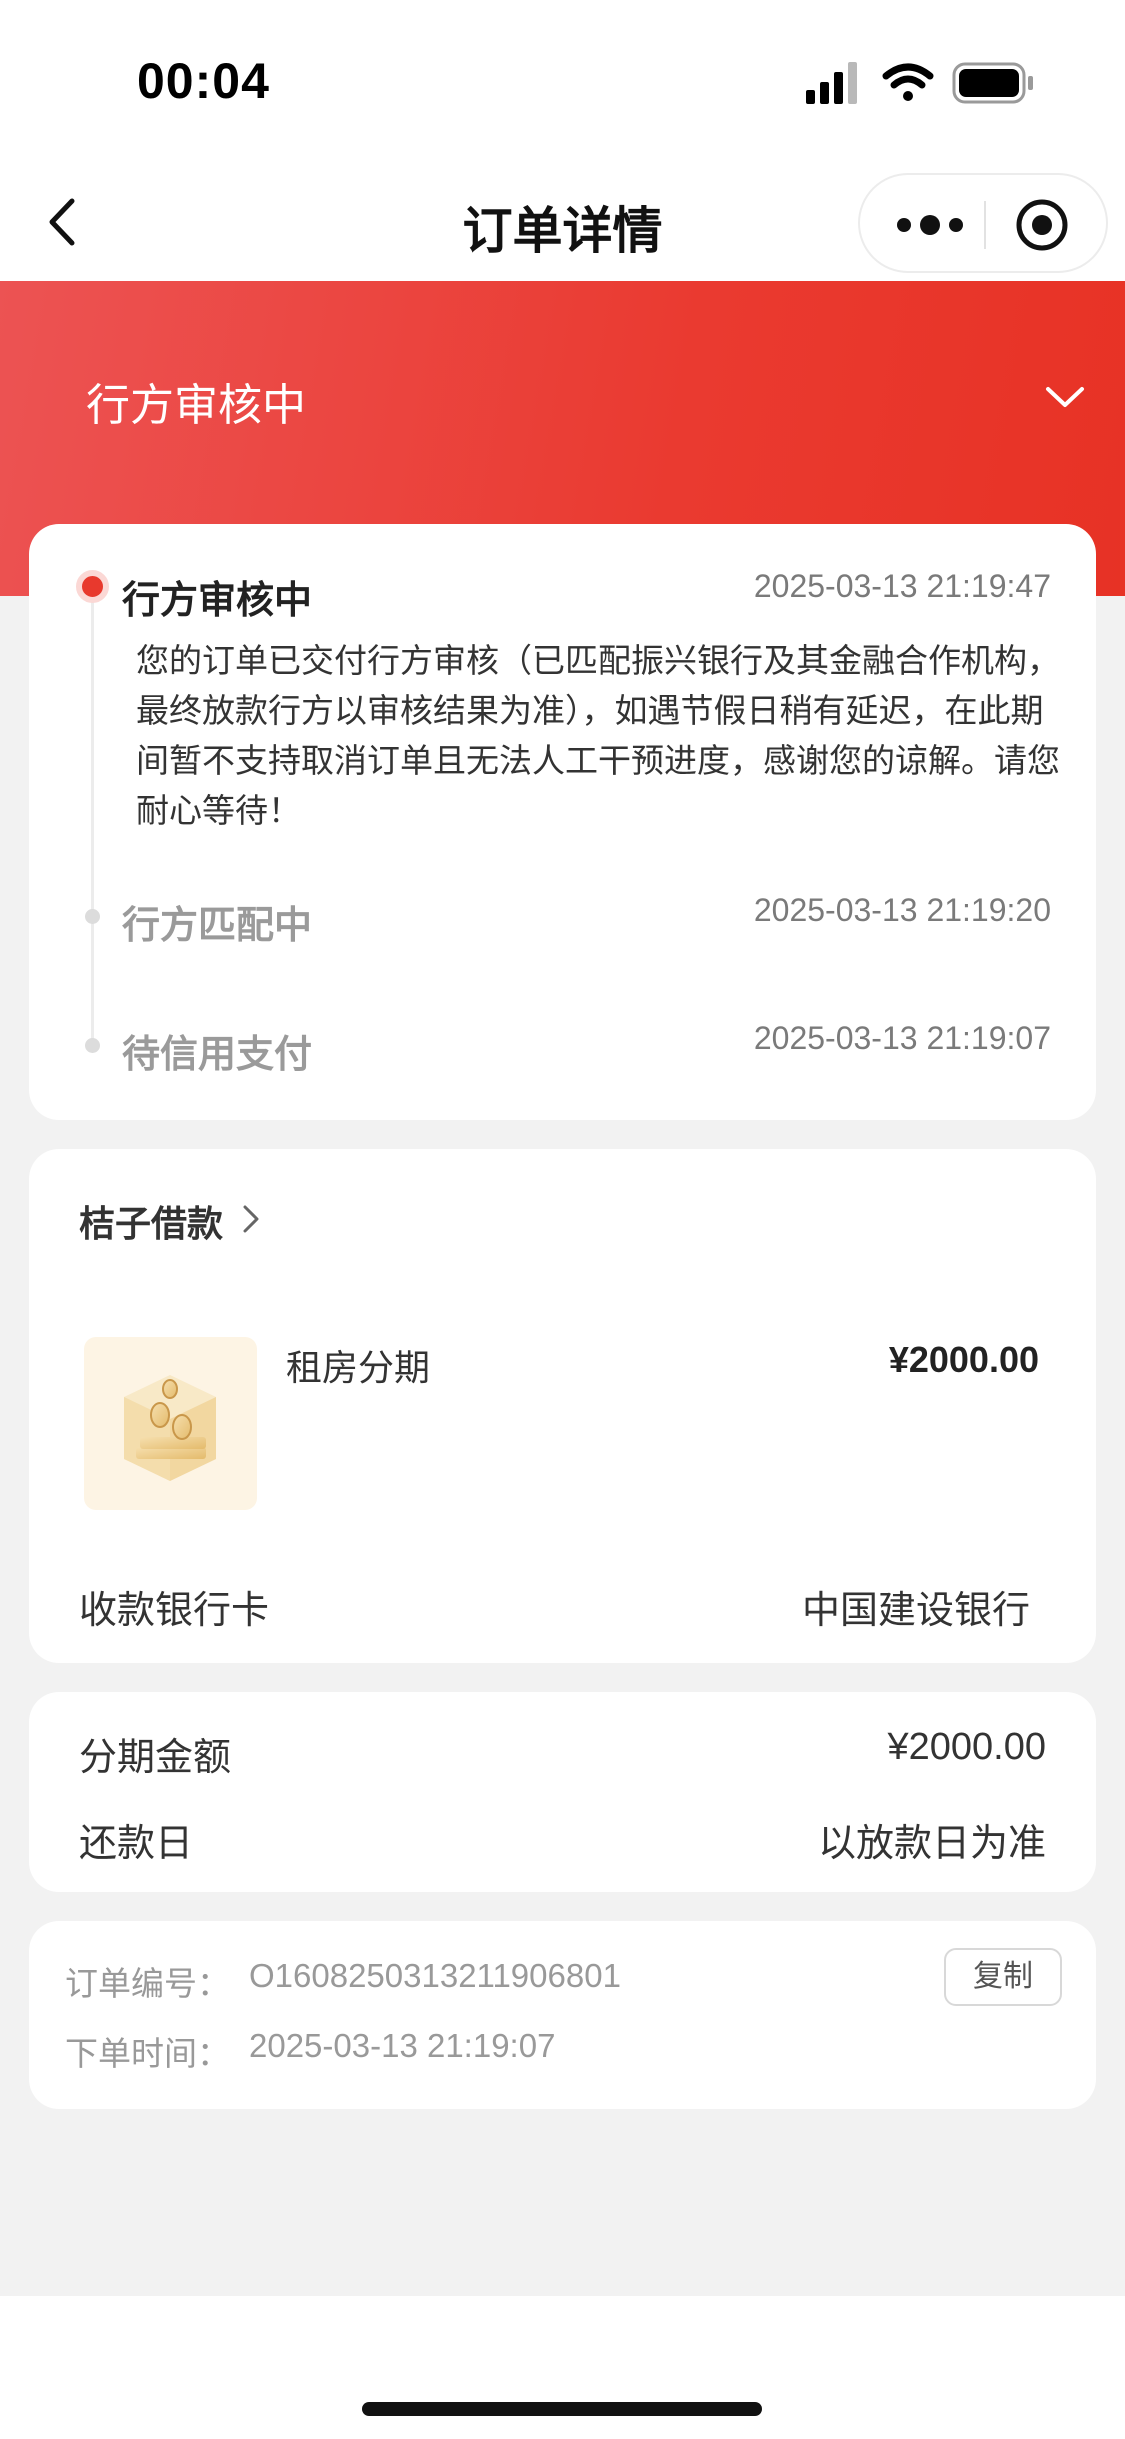 The height and width of the screenshot is (2439, 1125). Describe the element at coordinates (930, 225) in the screenshot. I see `more-icon` at that location.